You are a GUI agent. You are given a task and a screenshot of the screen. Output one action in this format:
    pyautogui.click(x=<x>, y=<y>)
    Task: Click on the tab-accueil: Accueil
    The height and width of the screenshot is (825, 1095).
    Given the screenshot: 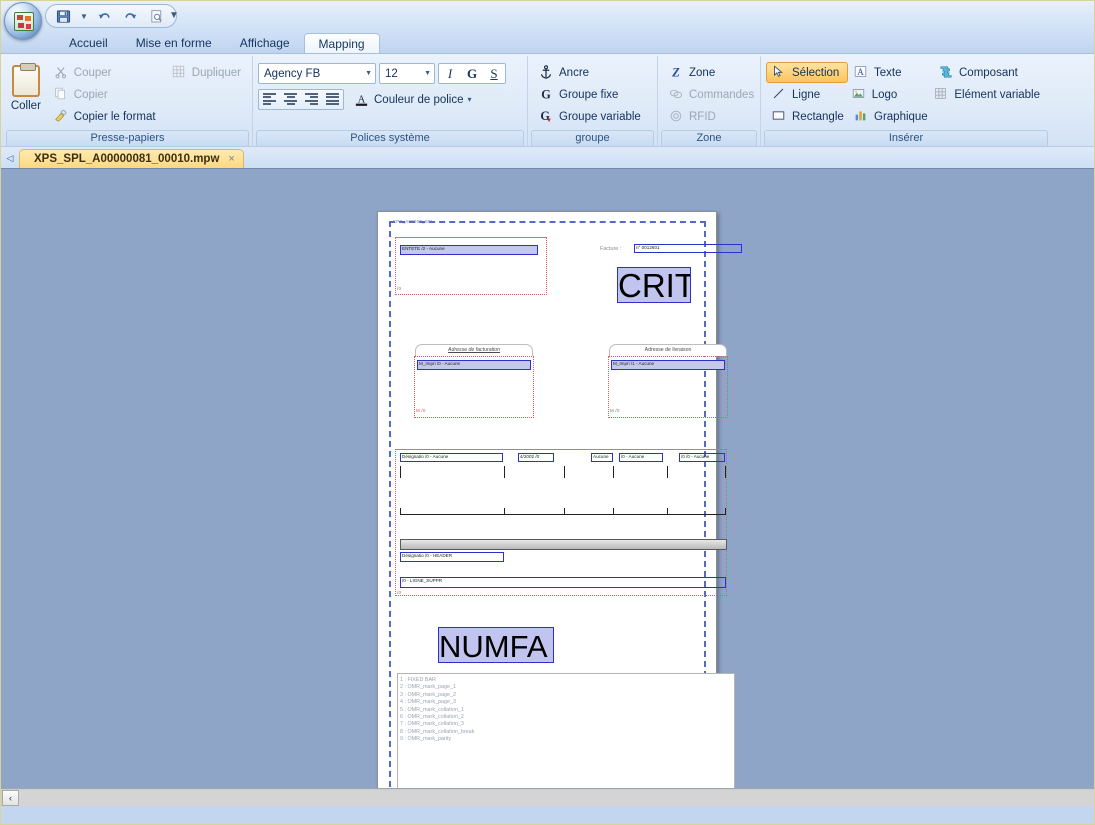 What is the action you would take?
    pyautogui.click(x=88, y=43)
    